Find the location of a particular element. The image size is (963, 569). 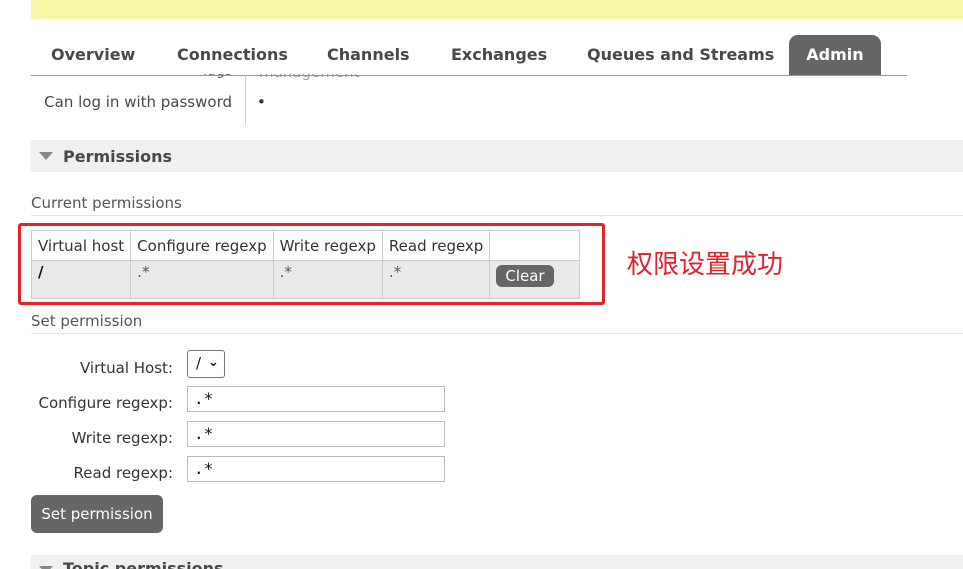

current-permissions-heading: Current permissions is located at coordinates (497, 205).